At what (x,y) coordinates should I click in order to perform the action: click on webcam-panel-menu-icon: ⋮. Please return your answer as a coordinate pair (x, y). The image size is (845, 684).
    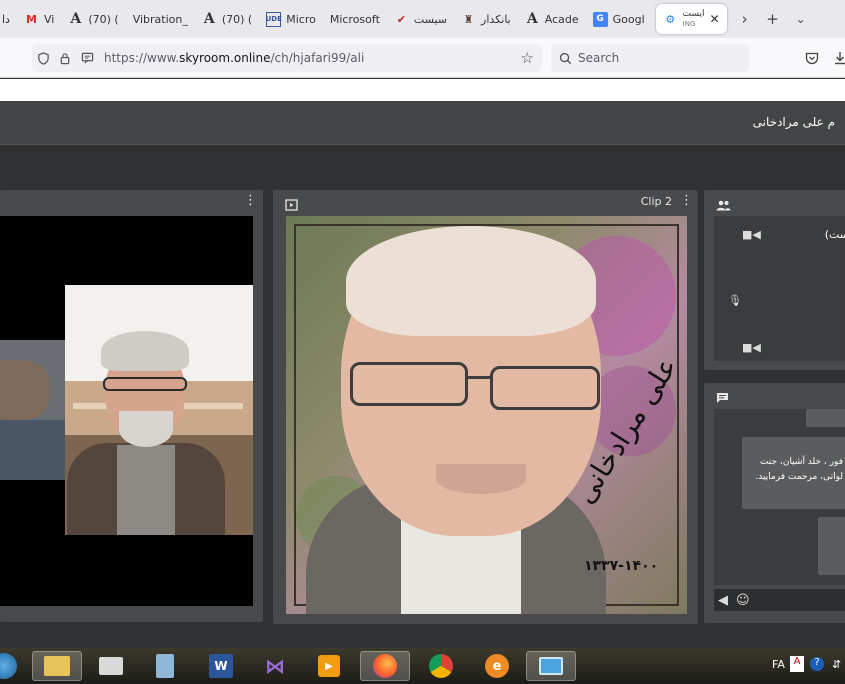
    Looking at the image, I should click on (250, 201).